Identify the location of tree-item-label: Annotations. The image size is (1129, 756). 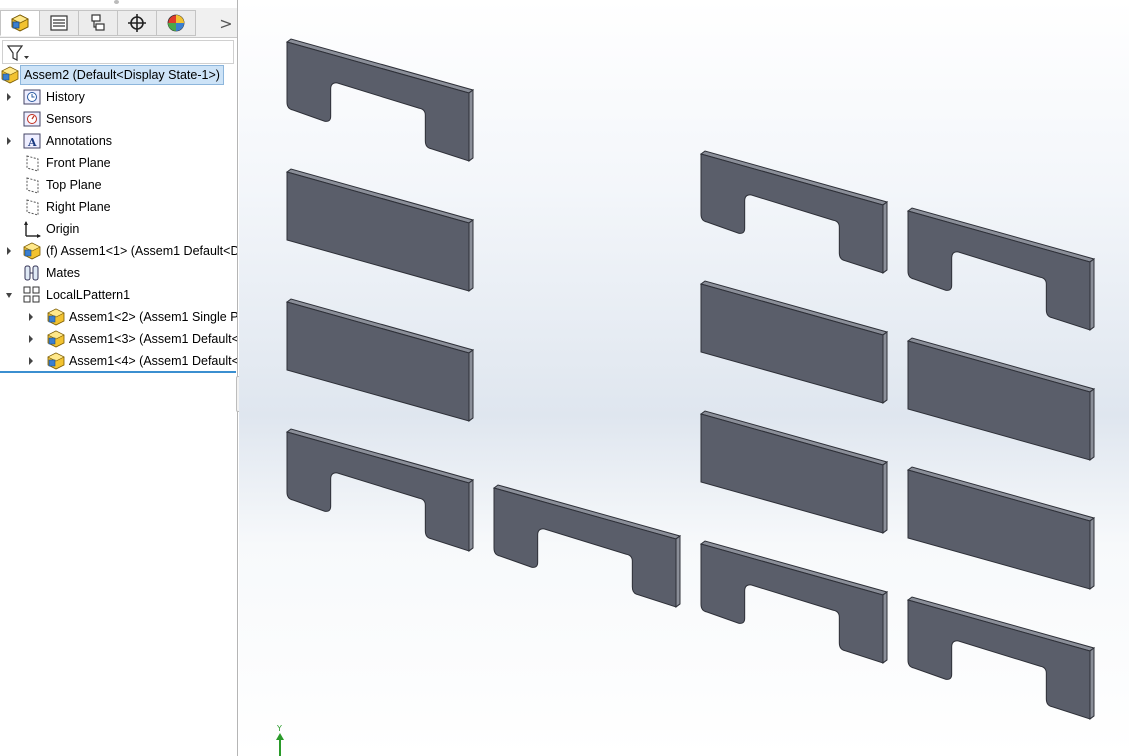
(79, 141).